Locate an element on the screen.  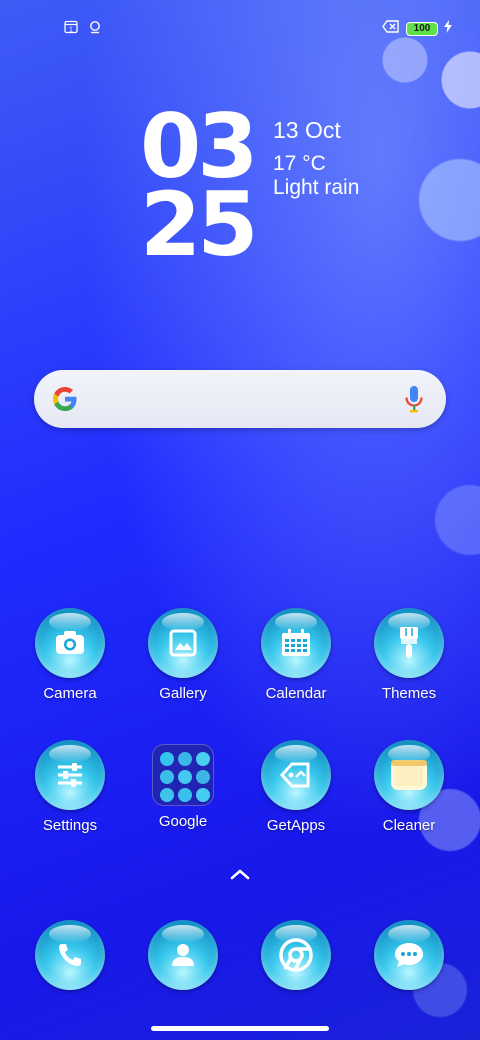
app-google-folder: Google is located at coordinates (183, 785).